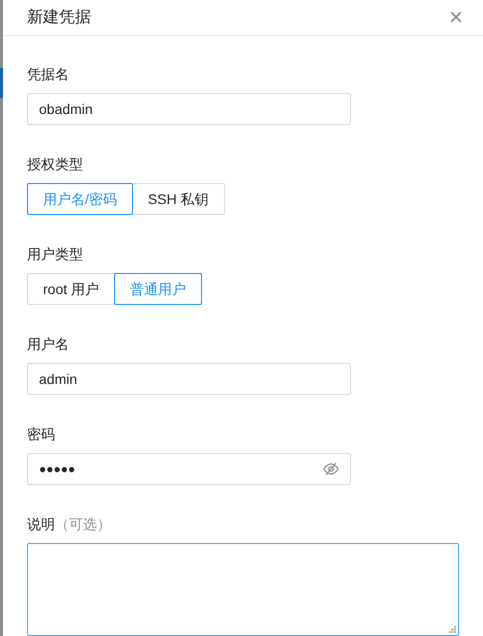 Image resolution: width=483 pixels, height=636 pixels. I want to click on description-textarea, so click(243, 589).